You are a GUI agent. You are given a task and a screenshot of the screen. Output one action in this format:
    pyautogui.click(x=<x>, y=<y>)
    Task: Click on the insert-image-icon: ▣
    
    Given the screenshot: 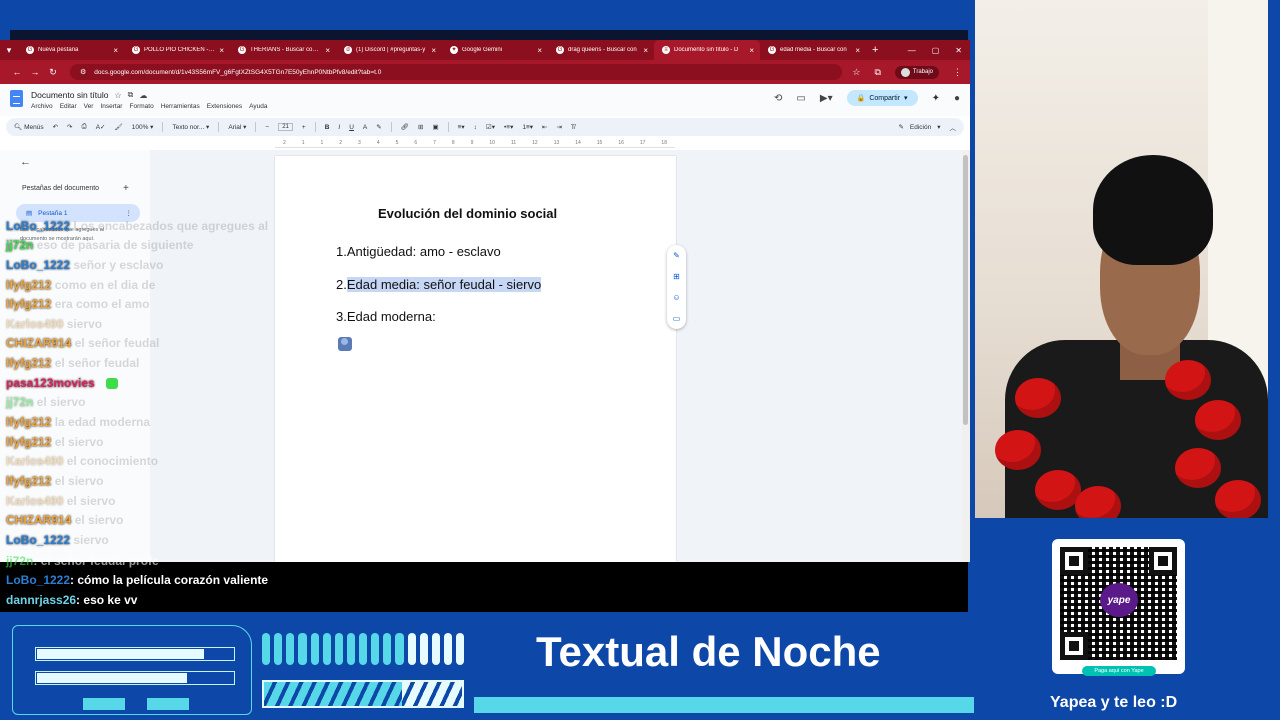 What is the action you would take?
    pyautogui.click(x=435, y=127)
    